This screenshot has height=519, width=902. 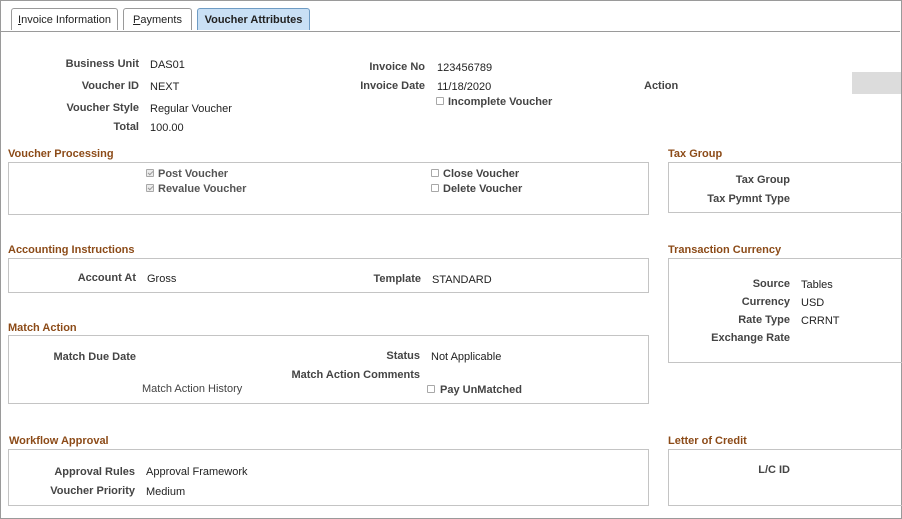 What do you see at coordinates (110, 86) in the screenshot?
I see `voucher-id-label: Voucher ID` at bounding box center [110, 86].